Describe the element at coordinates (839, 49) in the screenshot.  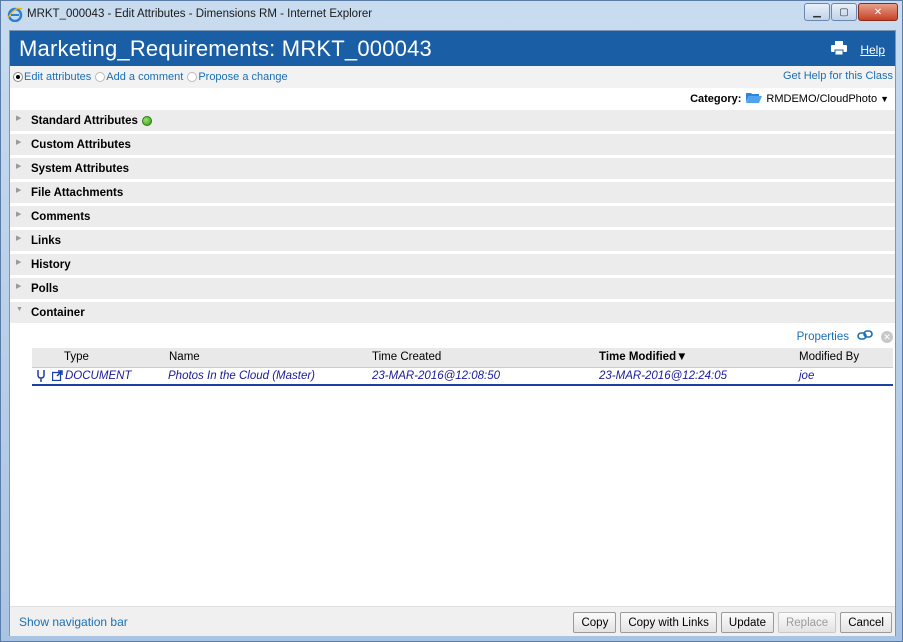
I see `print-icon` at that location.